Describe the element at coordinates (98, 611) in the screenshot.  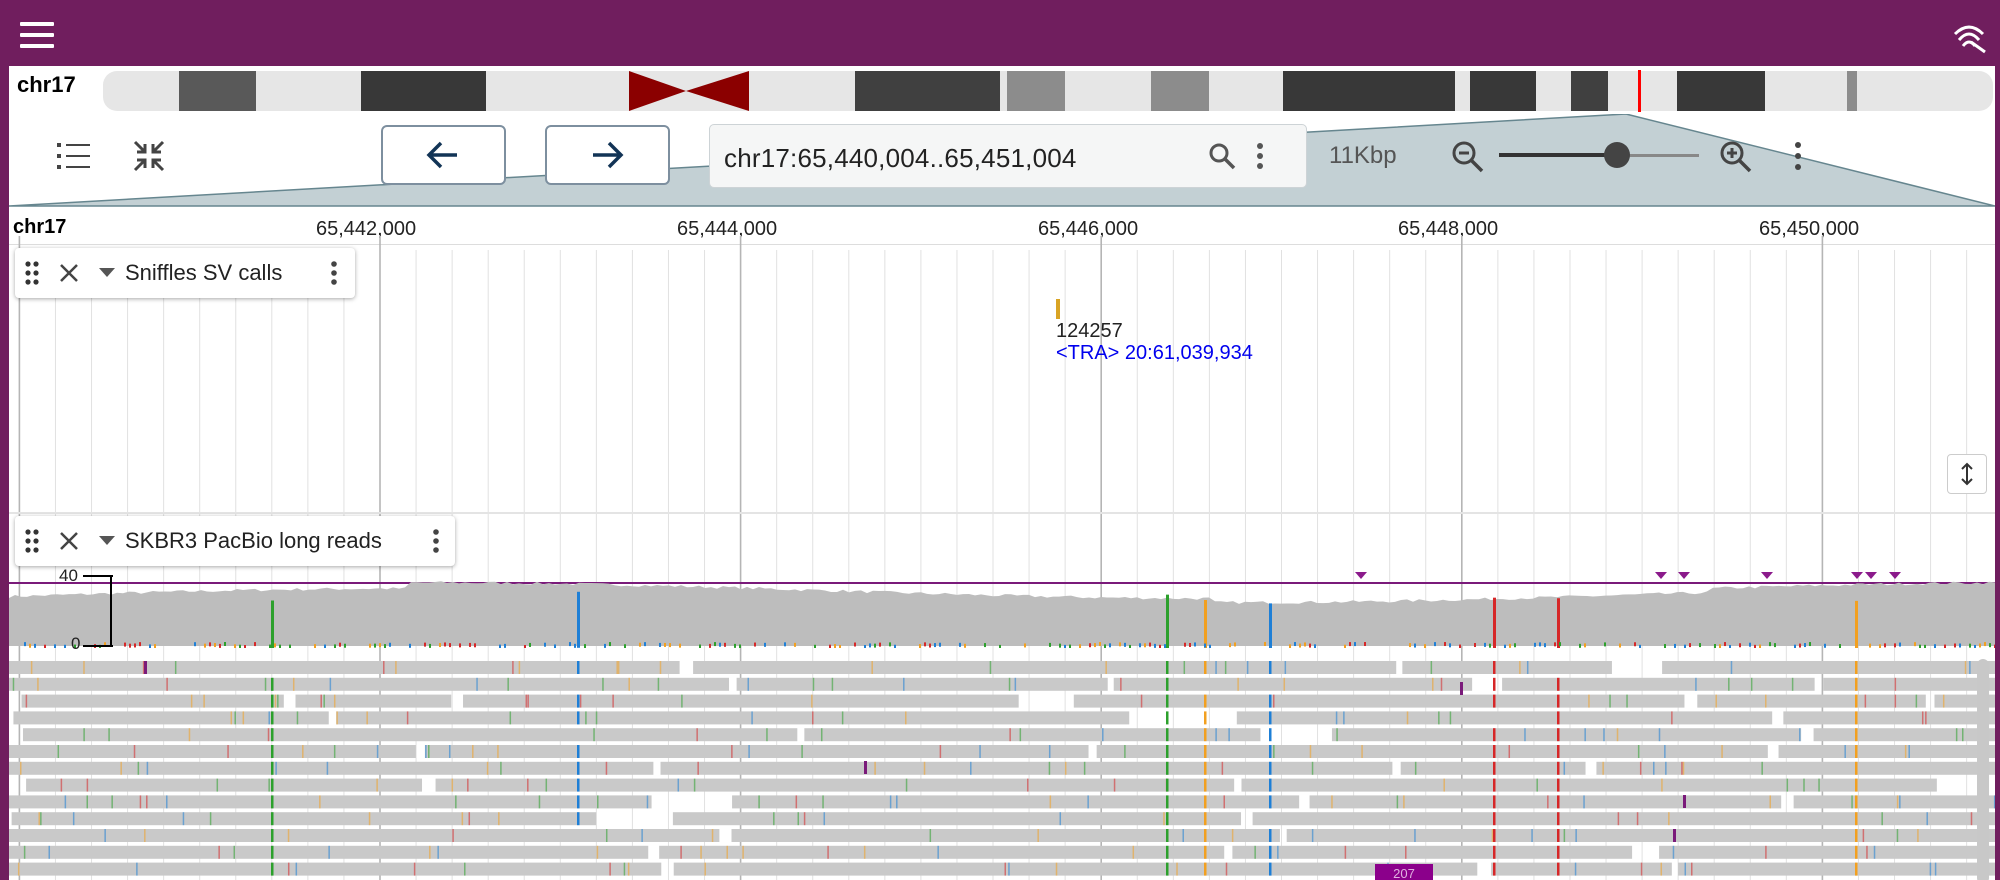
I see `coverage-scale-bar` at that location.